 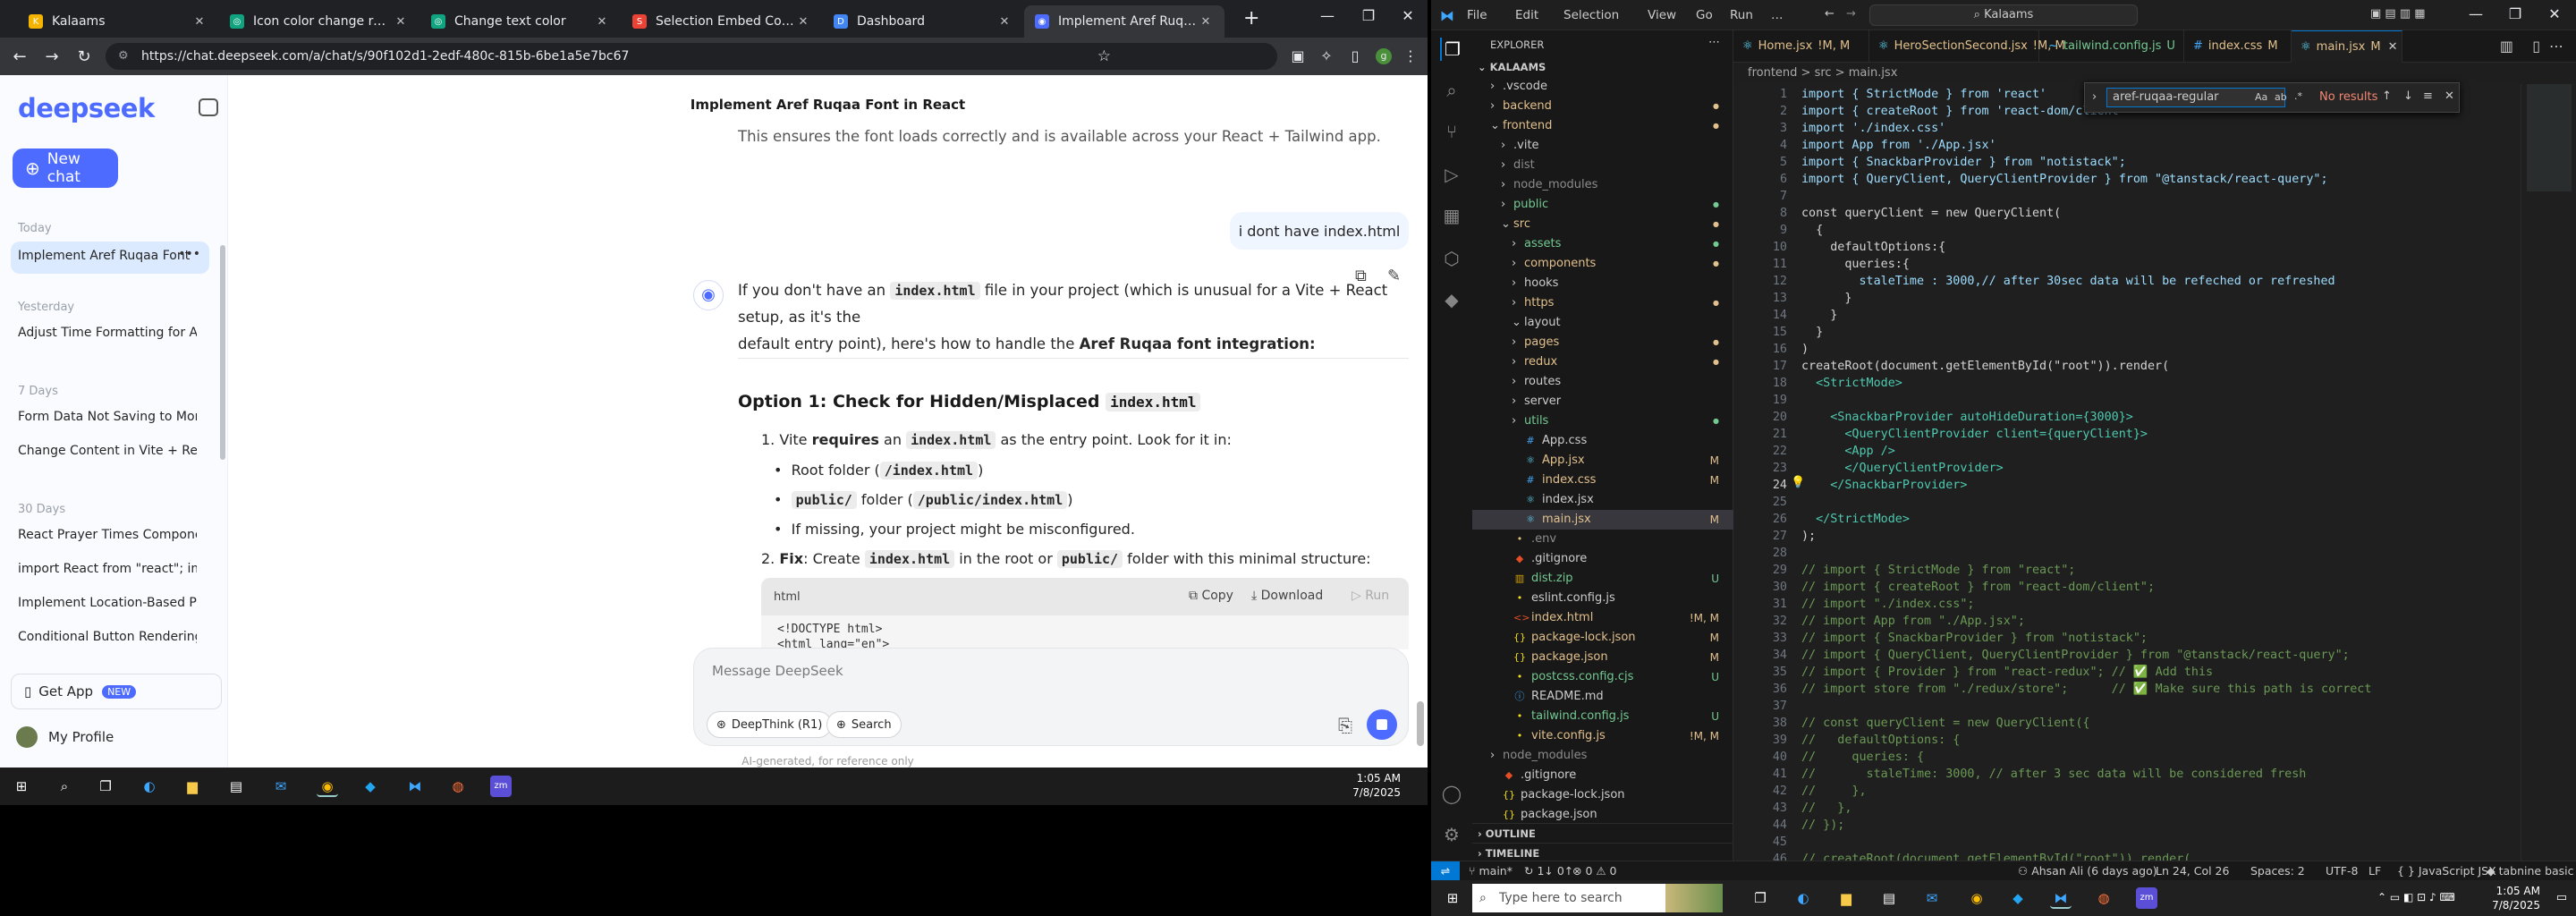 I want to click on tree-file: • postcss.config.cjs U, so click(x=1602, y=677).